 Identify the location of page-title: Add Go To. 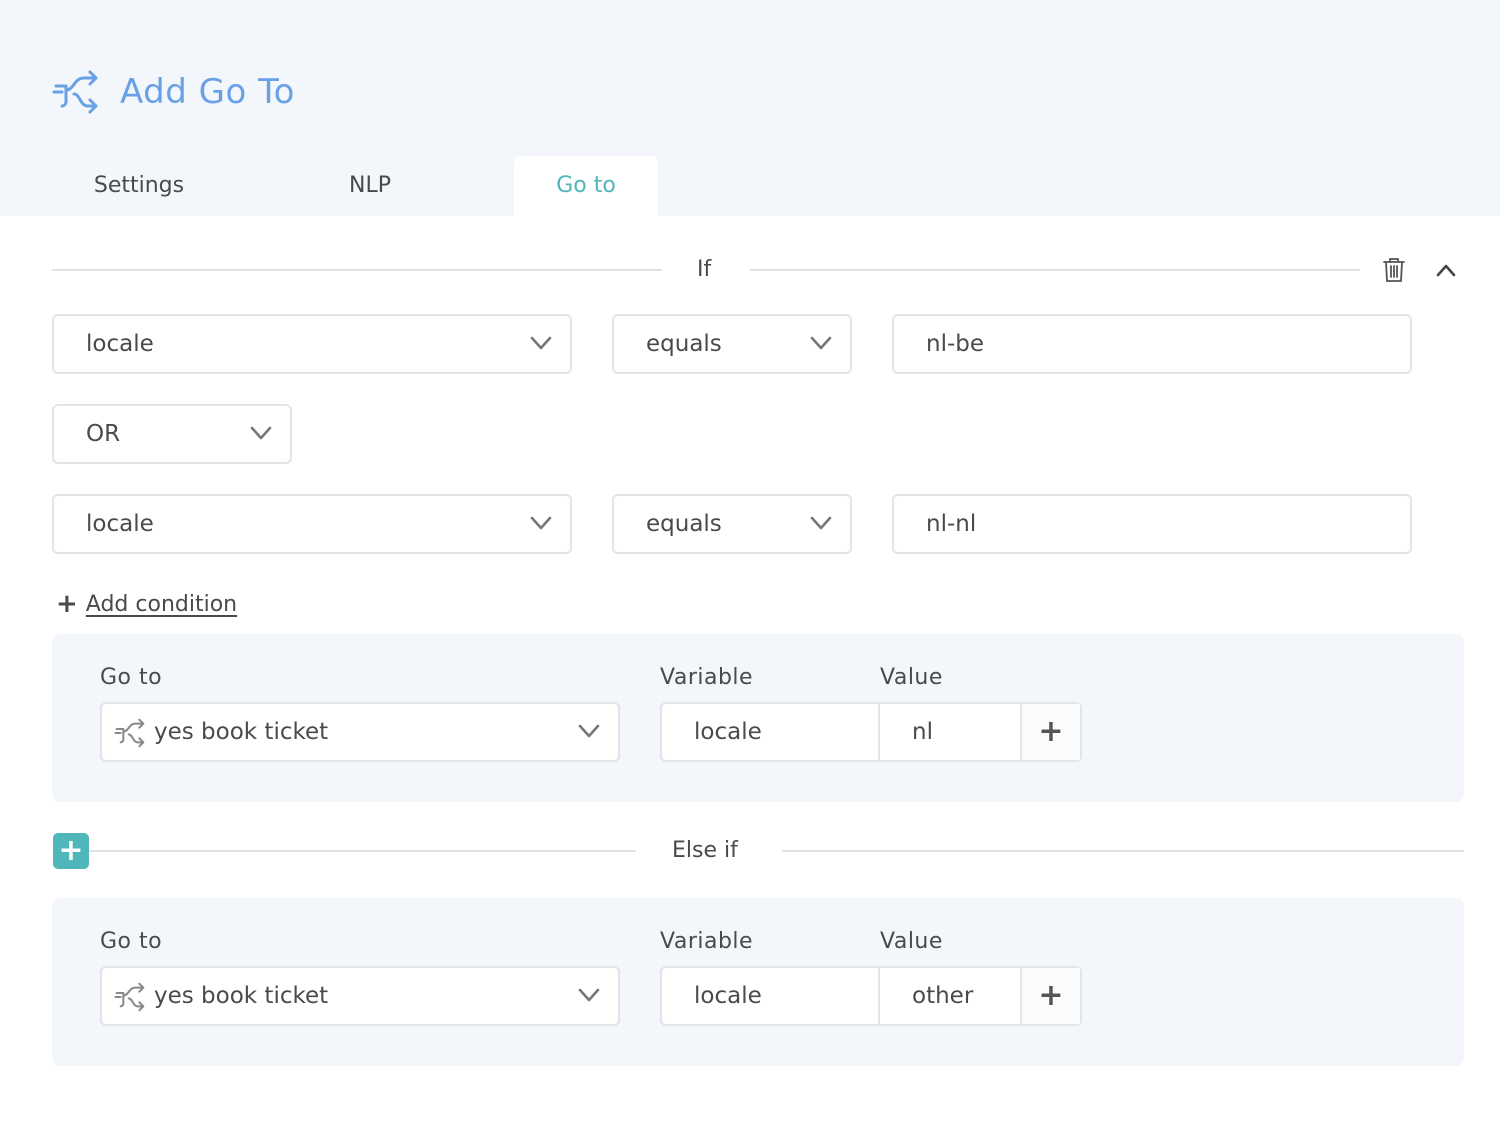
(207, 92).